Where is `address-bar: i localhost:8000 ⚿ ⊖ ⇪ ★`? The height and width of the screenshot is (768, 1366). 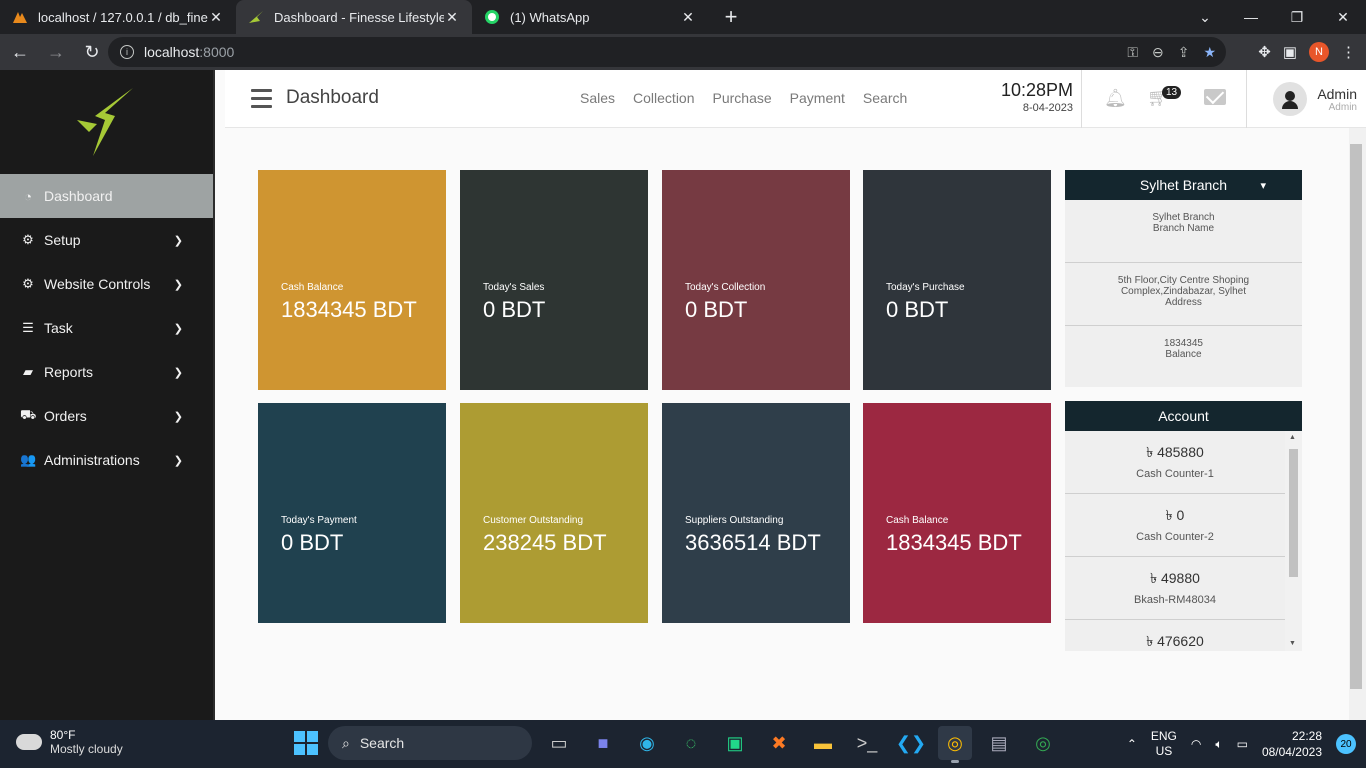
address-bar: i localhost:8000 ⚿ ⊖ ⇪ ★ is located at coordinates (667, 52).